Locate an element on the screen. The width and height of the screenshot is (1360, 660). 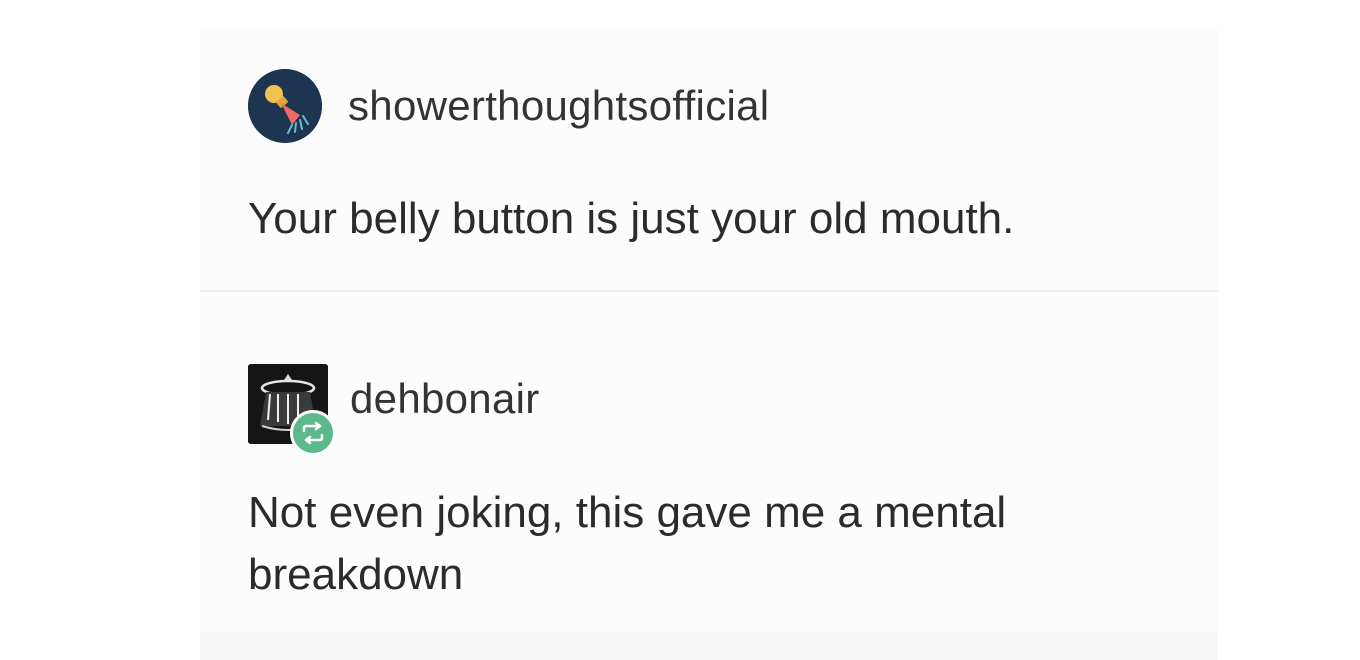
post-header: dehbonair is located at coordinates (394, 410).